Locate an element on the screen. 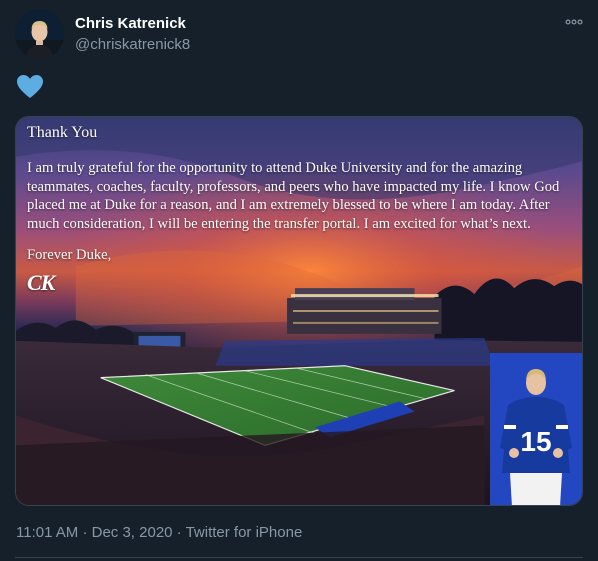  letter-signoff: Forever Duke, is located at coordinates (69, 255).